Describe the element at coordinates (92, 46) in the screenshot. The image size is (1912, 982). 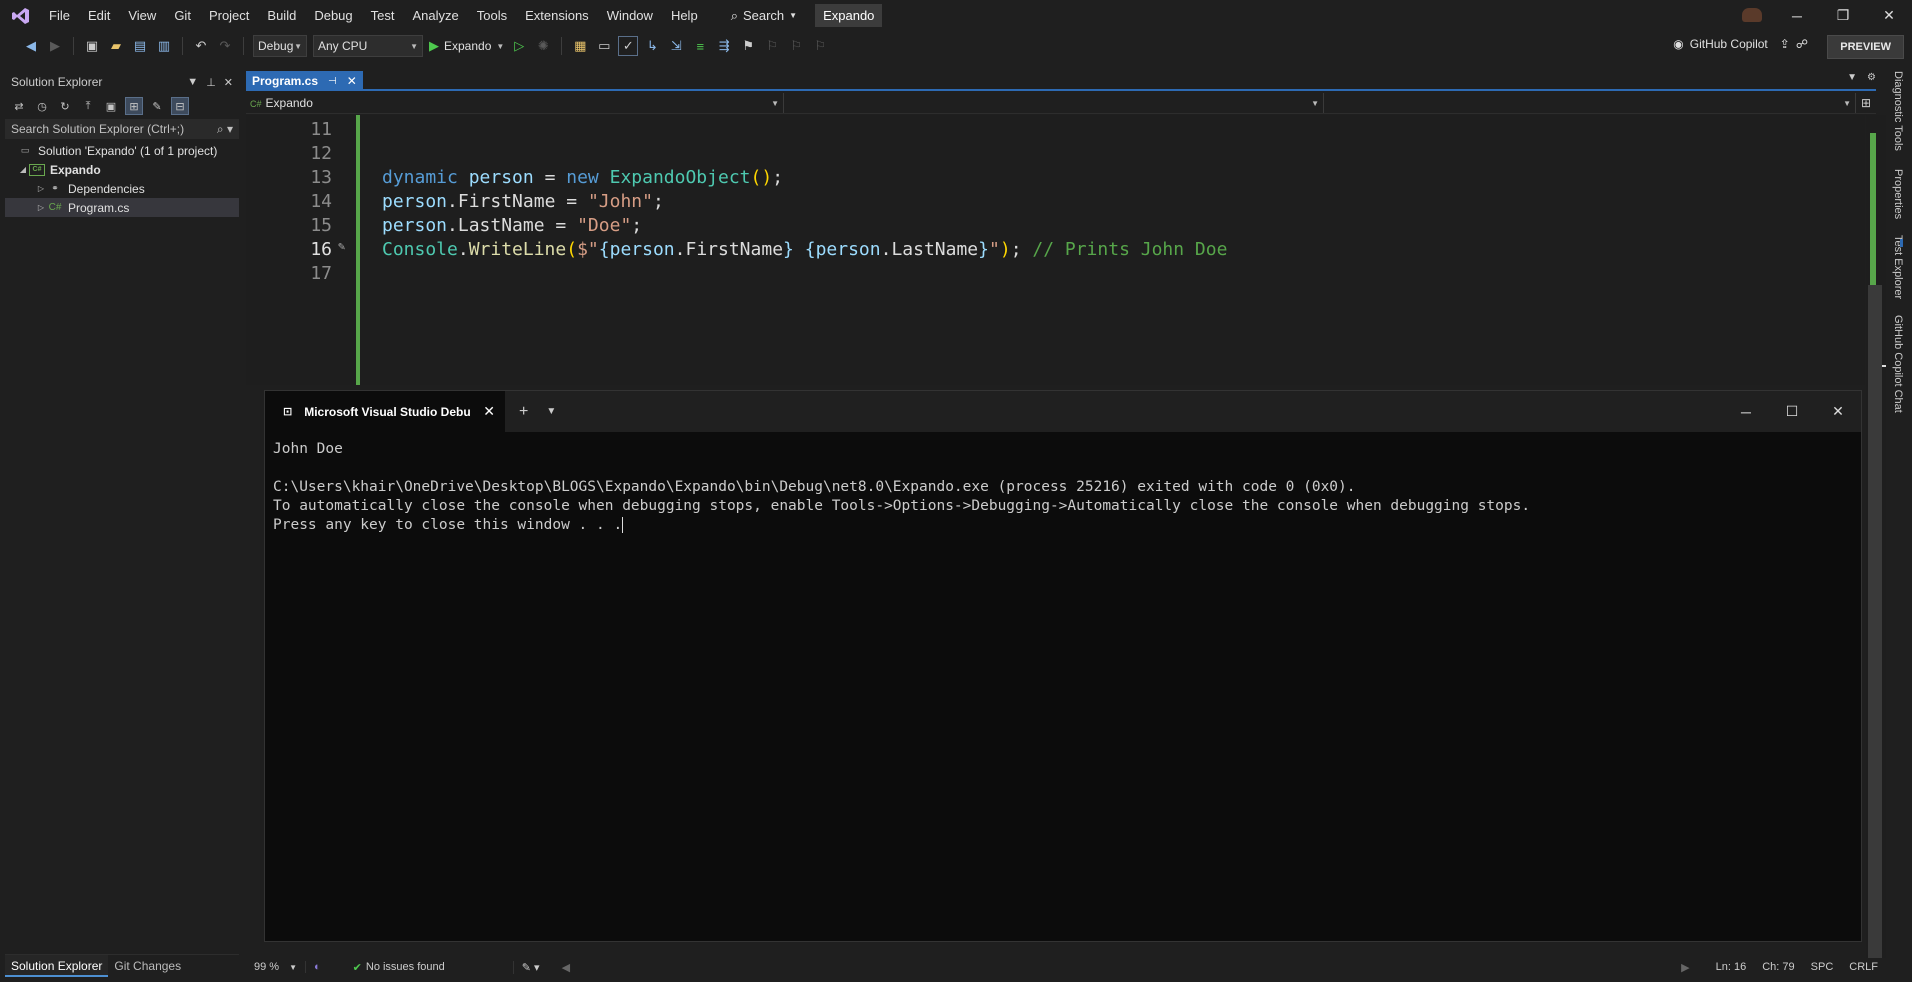
I see `new-project-icon: ▣` at that location.